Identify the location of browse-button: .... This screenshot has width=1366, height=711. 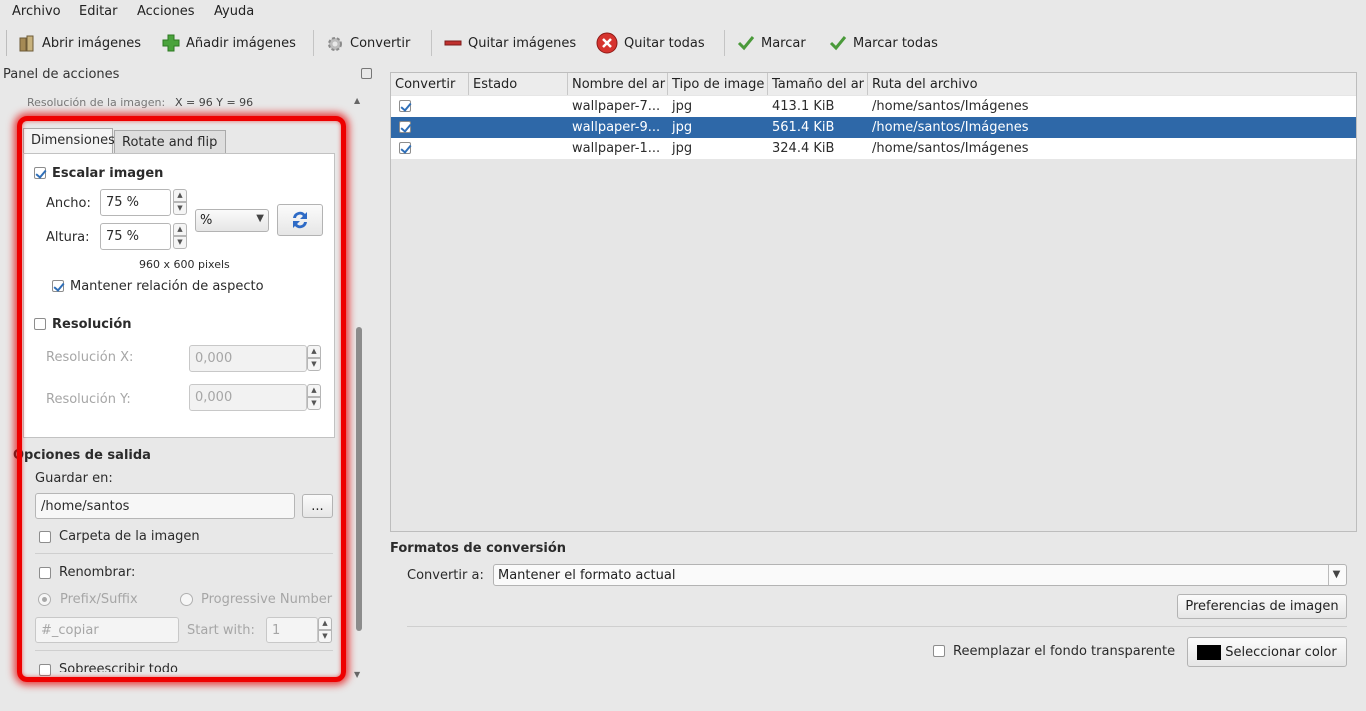
(317, 506).